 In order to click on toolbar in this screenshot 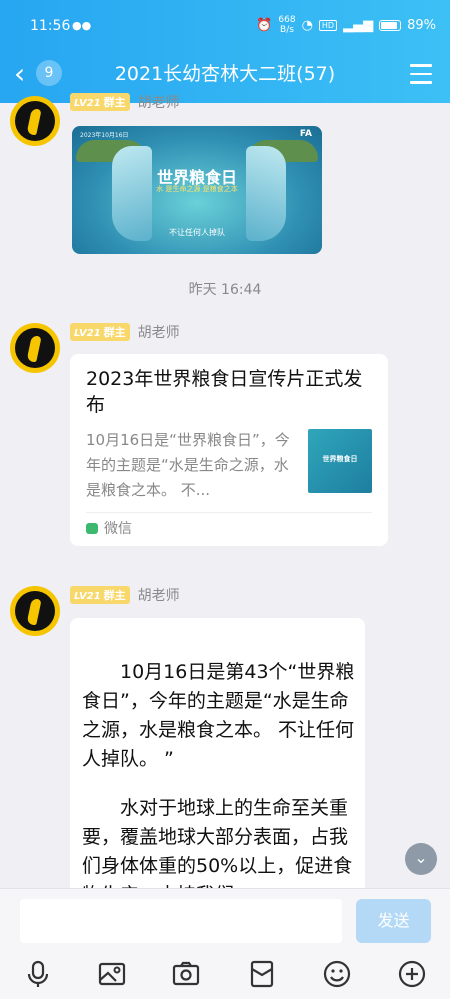, I will do `click(225, 975)`.